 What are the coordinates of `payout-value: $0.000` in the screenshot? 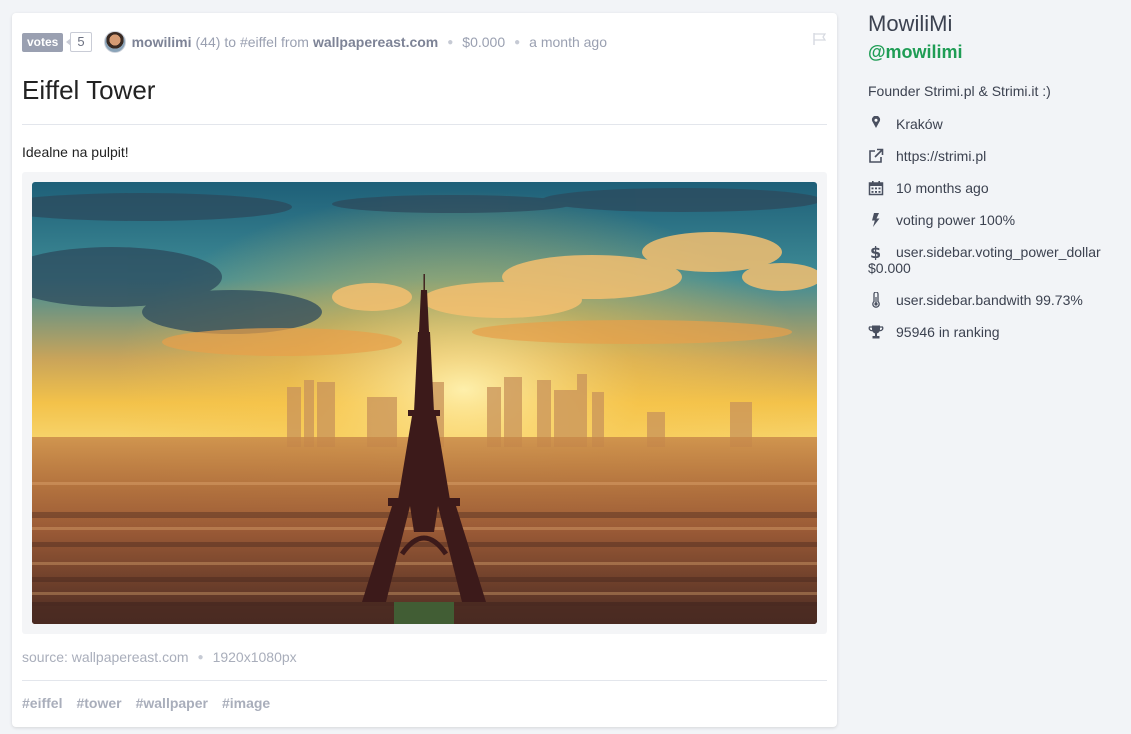 It's located at (483, 42).